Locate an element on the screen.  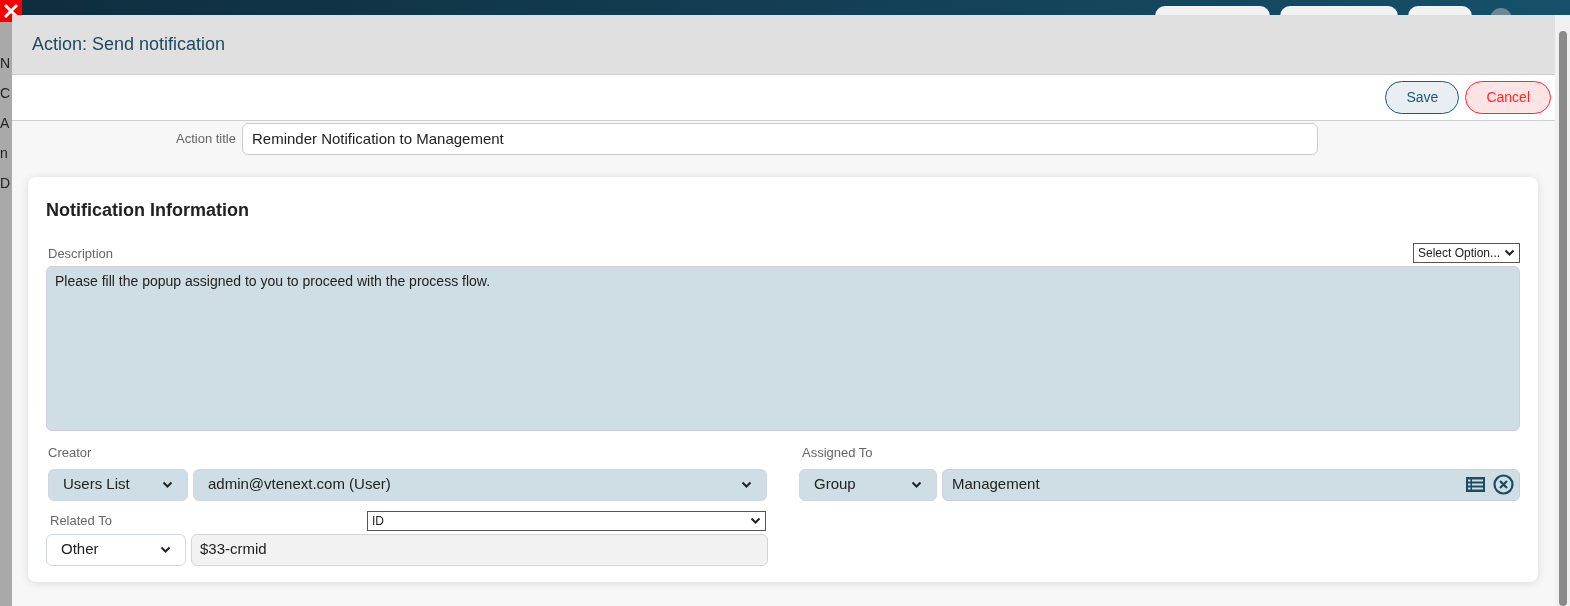
field-label: Assigned To is located at coordinates (837, 453).